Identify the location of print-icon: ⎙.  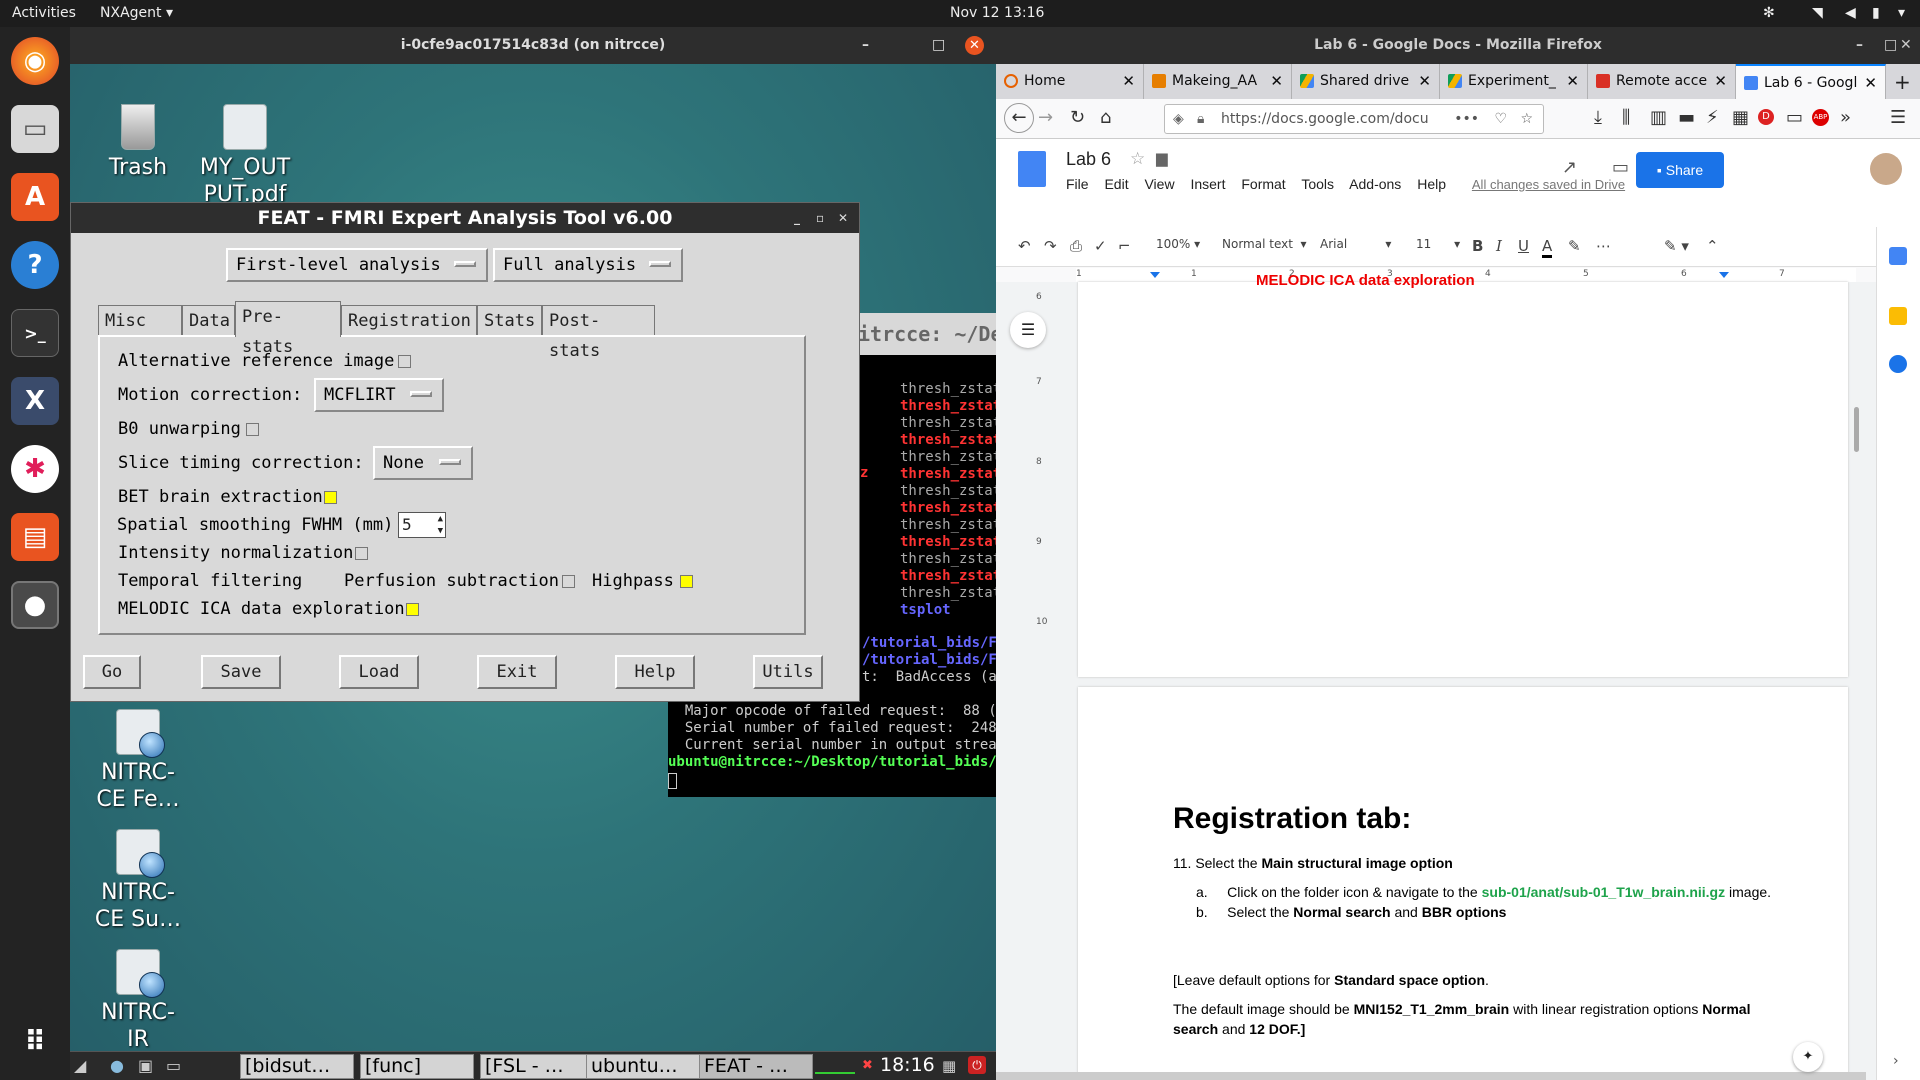
(1076, 246).